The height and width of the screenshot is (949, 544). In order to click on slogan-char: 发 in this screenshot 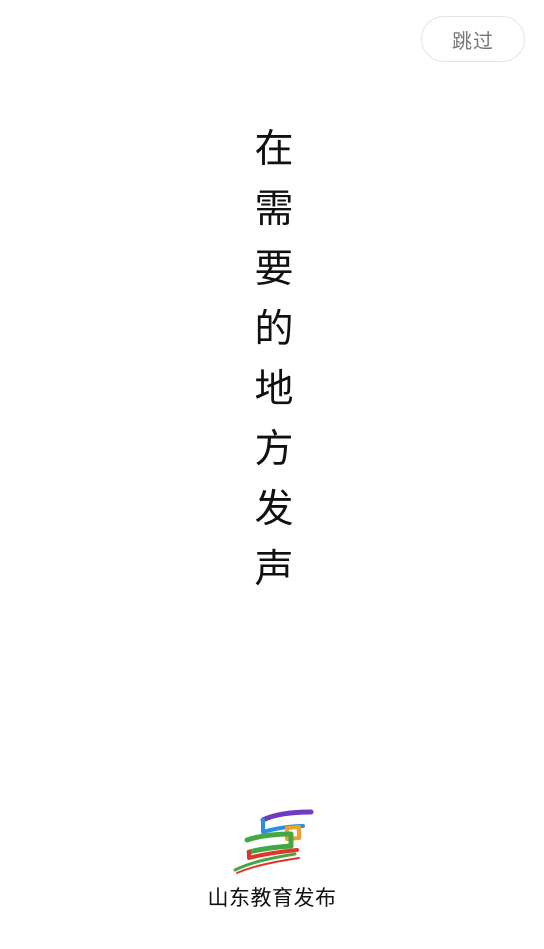, I will do `click(274, 509)`.